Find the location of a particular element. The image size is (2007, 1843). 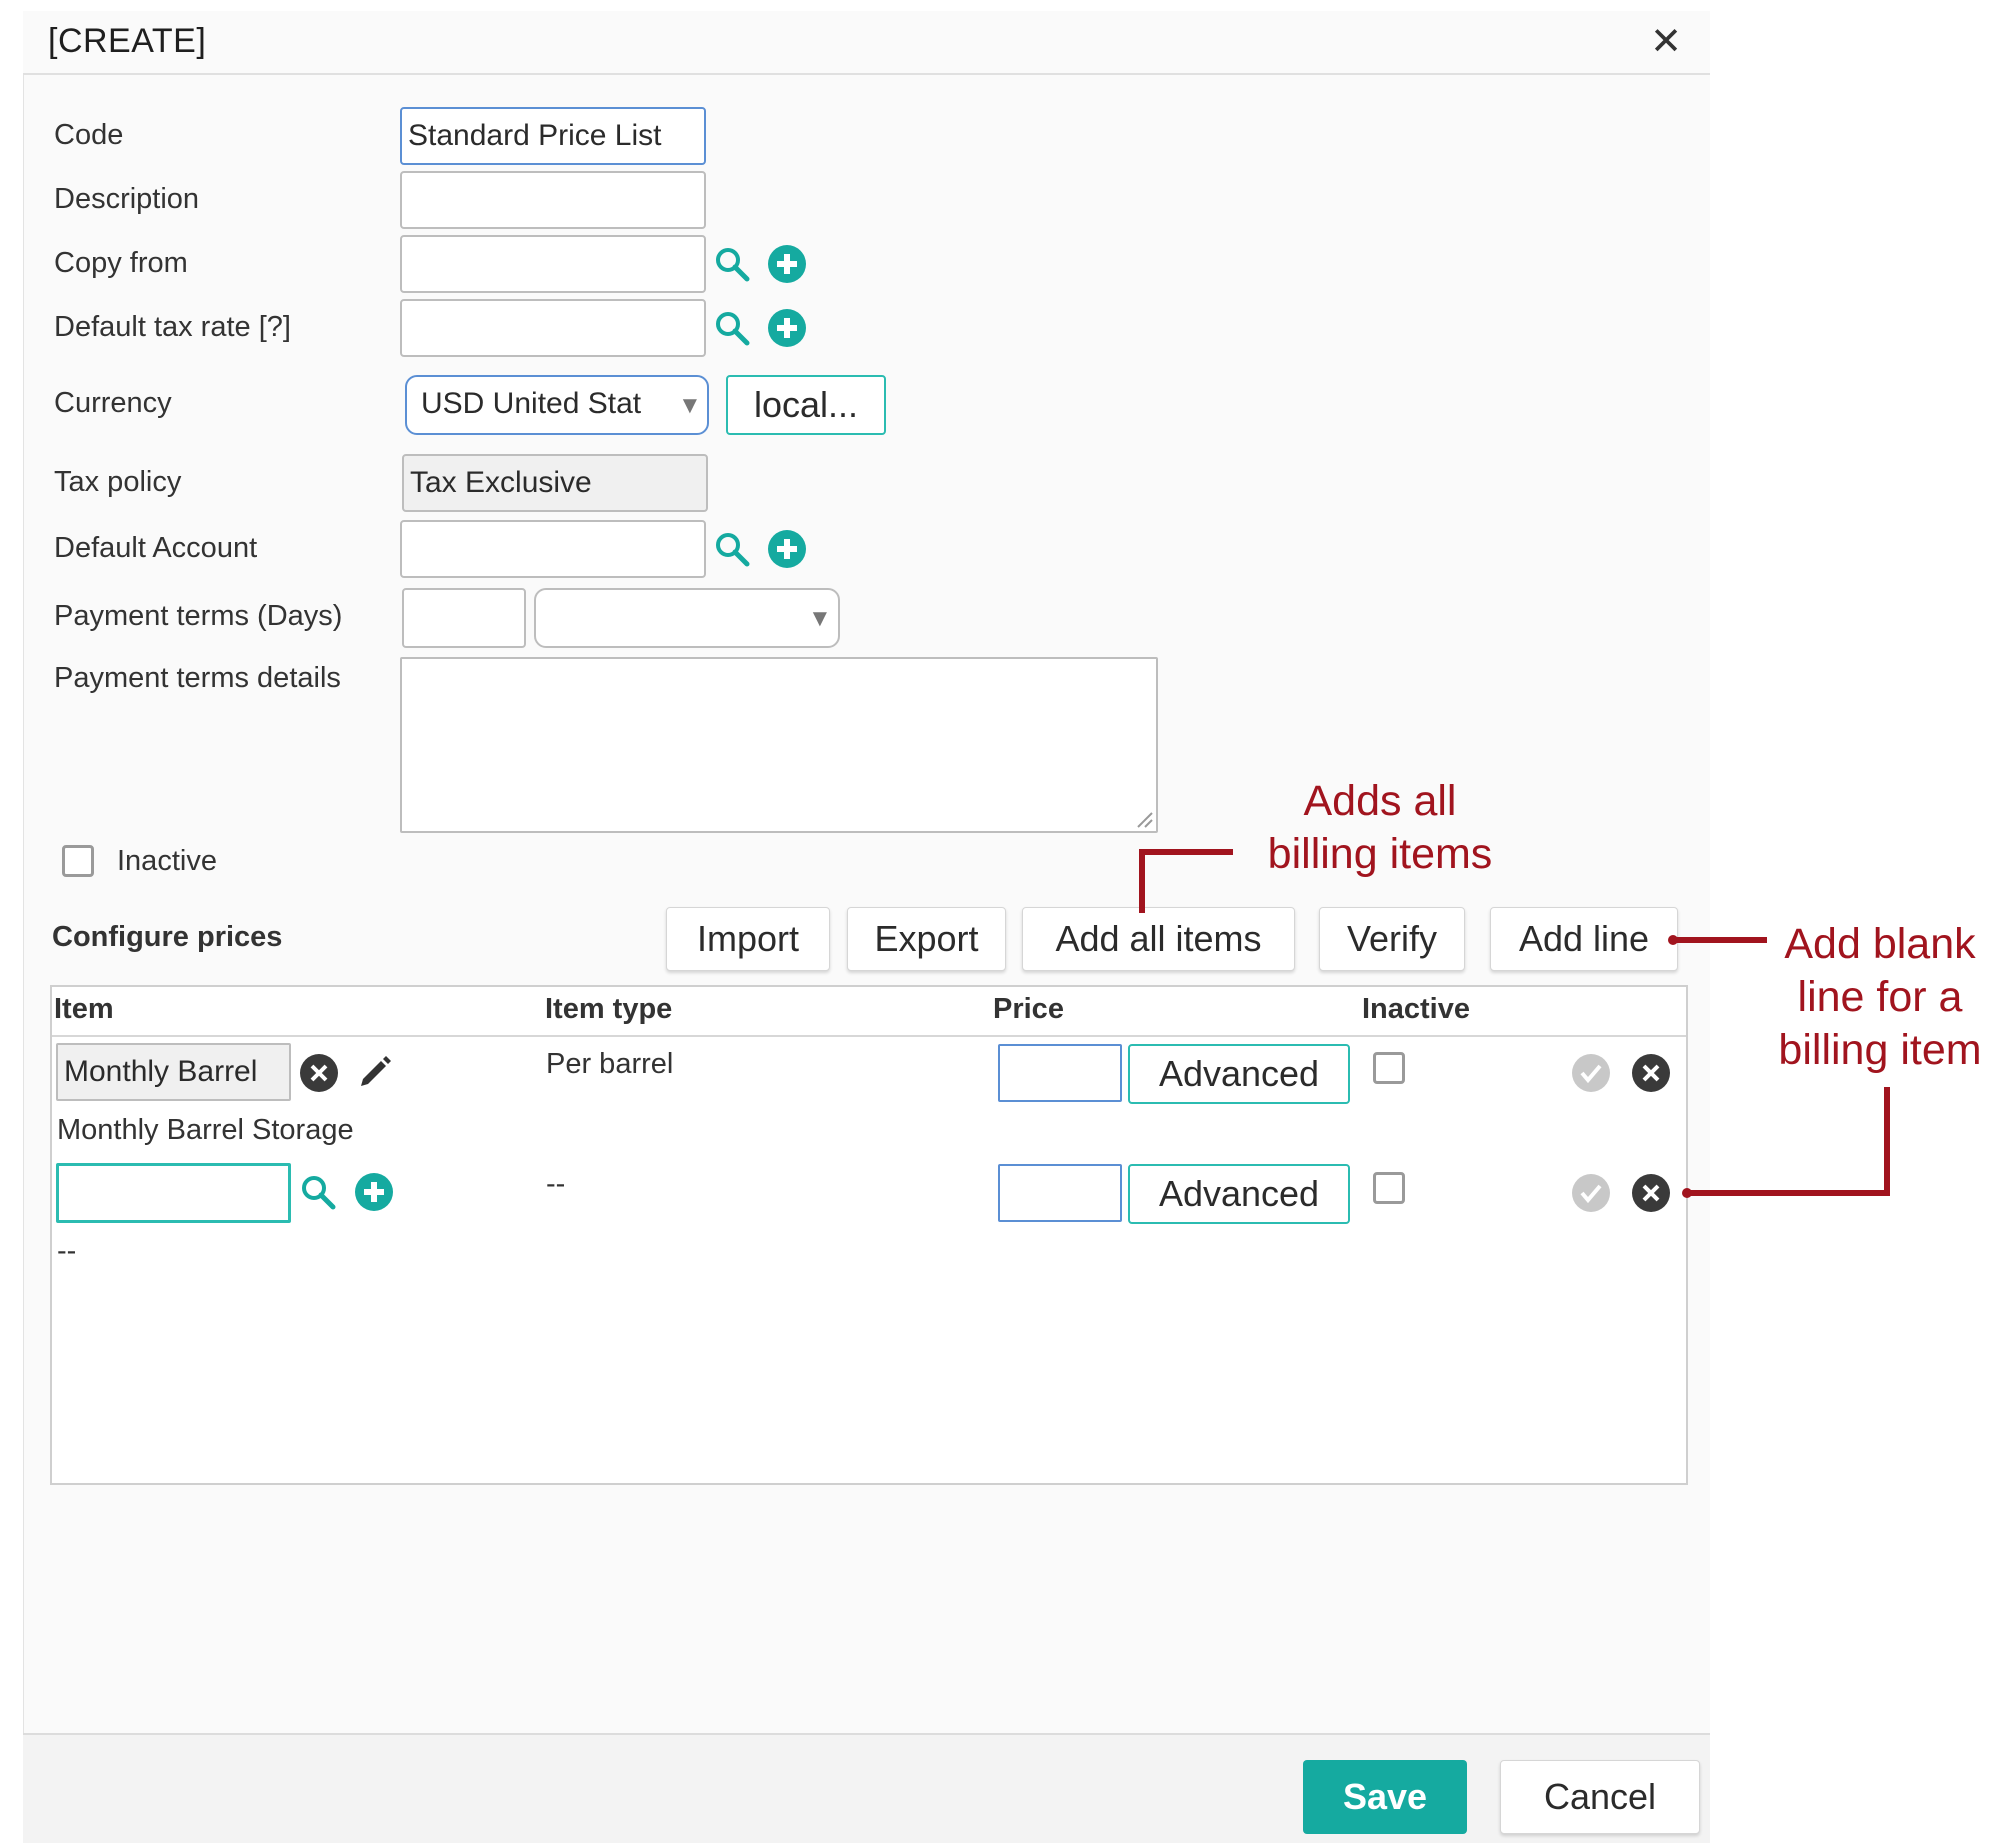

row-item-input is located at coordinates (173, 1193).